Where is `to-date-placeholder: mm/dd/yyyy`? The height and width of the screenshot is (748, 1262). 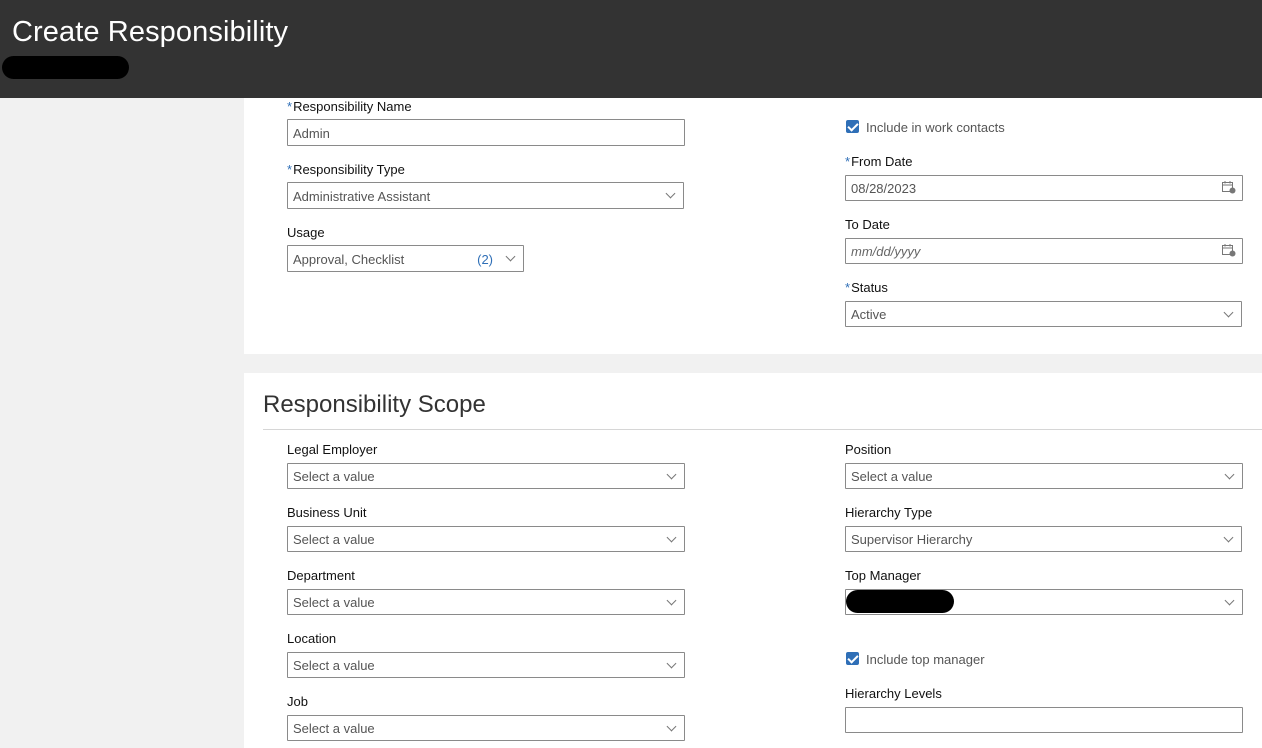 to-date-placeholder: mm/dd/yyyy is located at coordinates (886, 251).